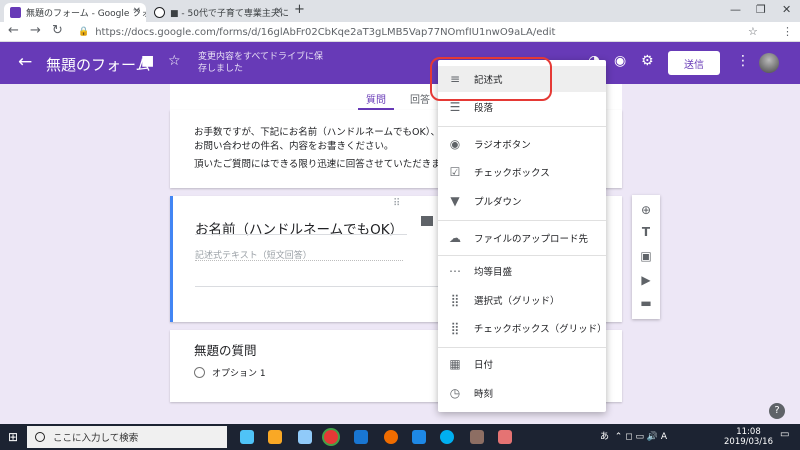 The width and height of the screenshot is (800, 450). Describe the element at coordinates (455, 238) in the screenshot. I see `cloud-upload-icon: ☁` at that location.